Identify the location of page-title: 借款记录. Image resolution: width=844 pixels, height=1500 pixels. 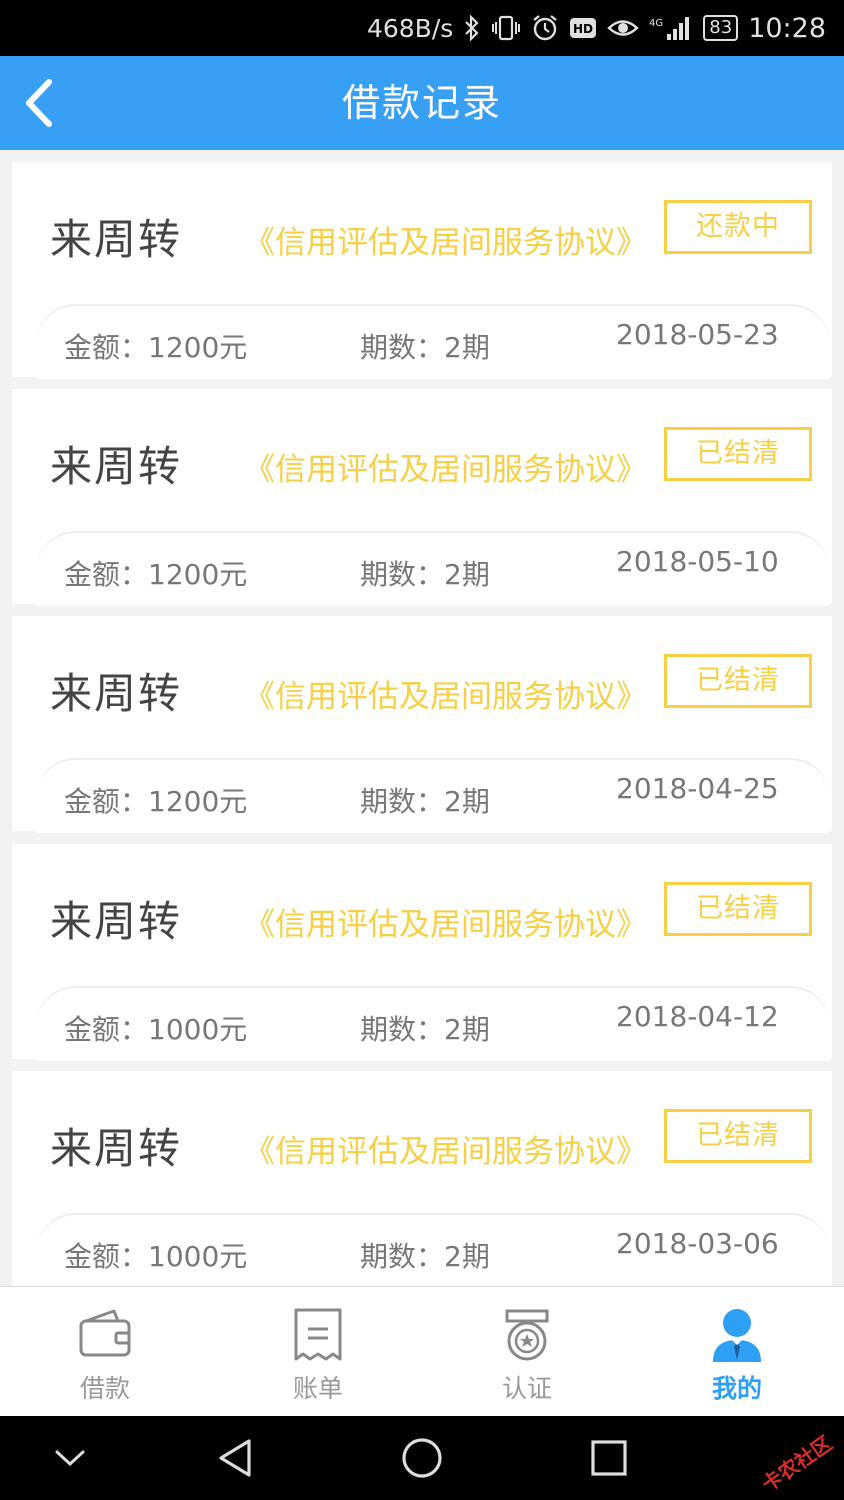
(421, 103).